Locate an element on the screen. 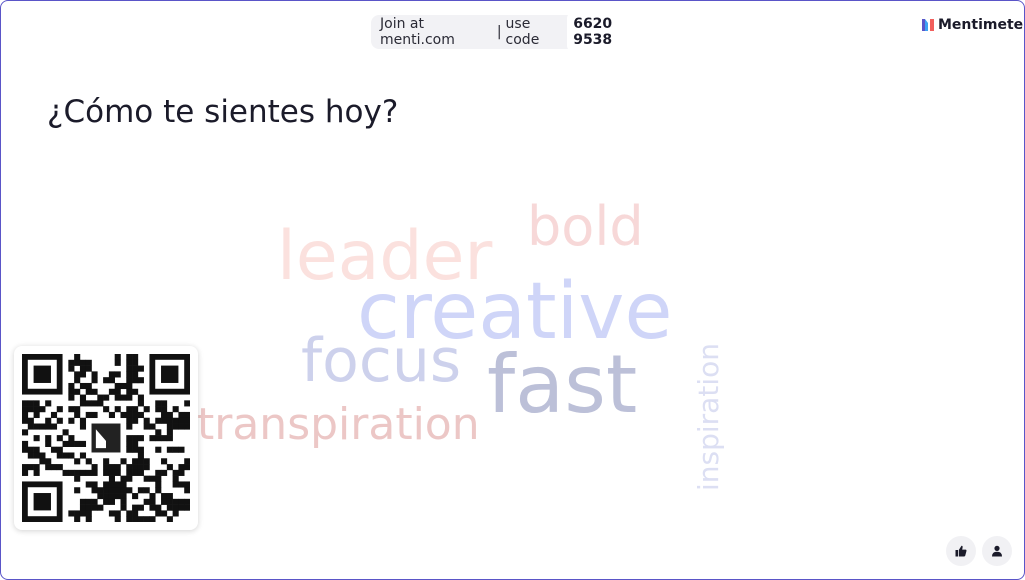  word-cloud-word: focus is located at coordinates (381, 361).